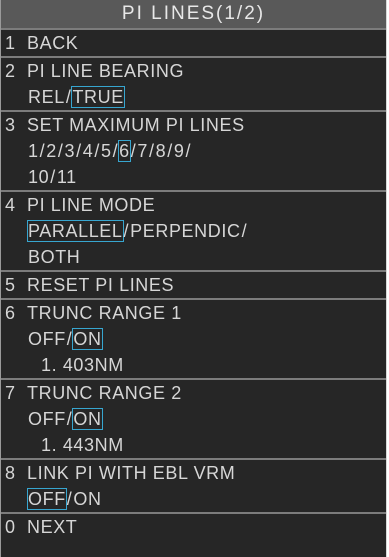 The height and width of the screenshot is (557, 389). Describe the element at coordinates (106, 71) in the screenshot. I see `menu-item-label: PI LINE BEARING` at that location.